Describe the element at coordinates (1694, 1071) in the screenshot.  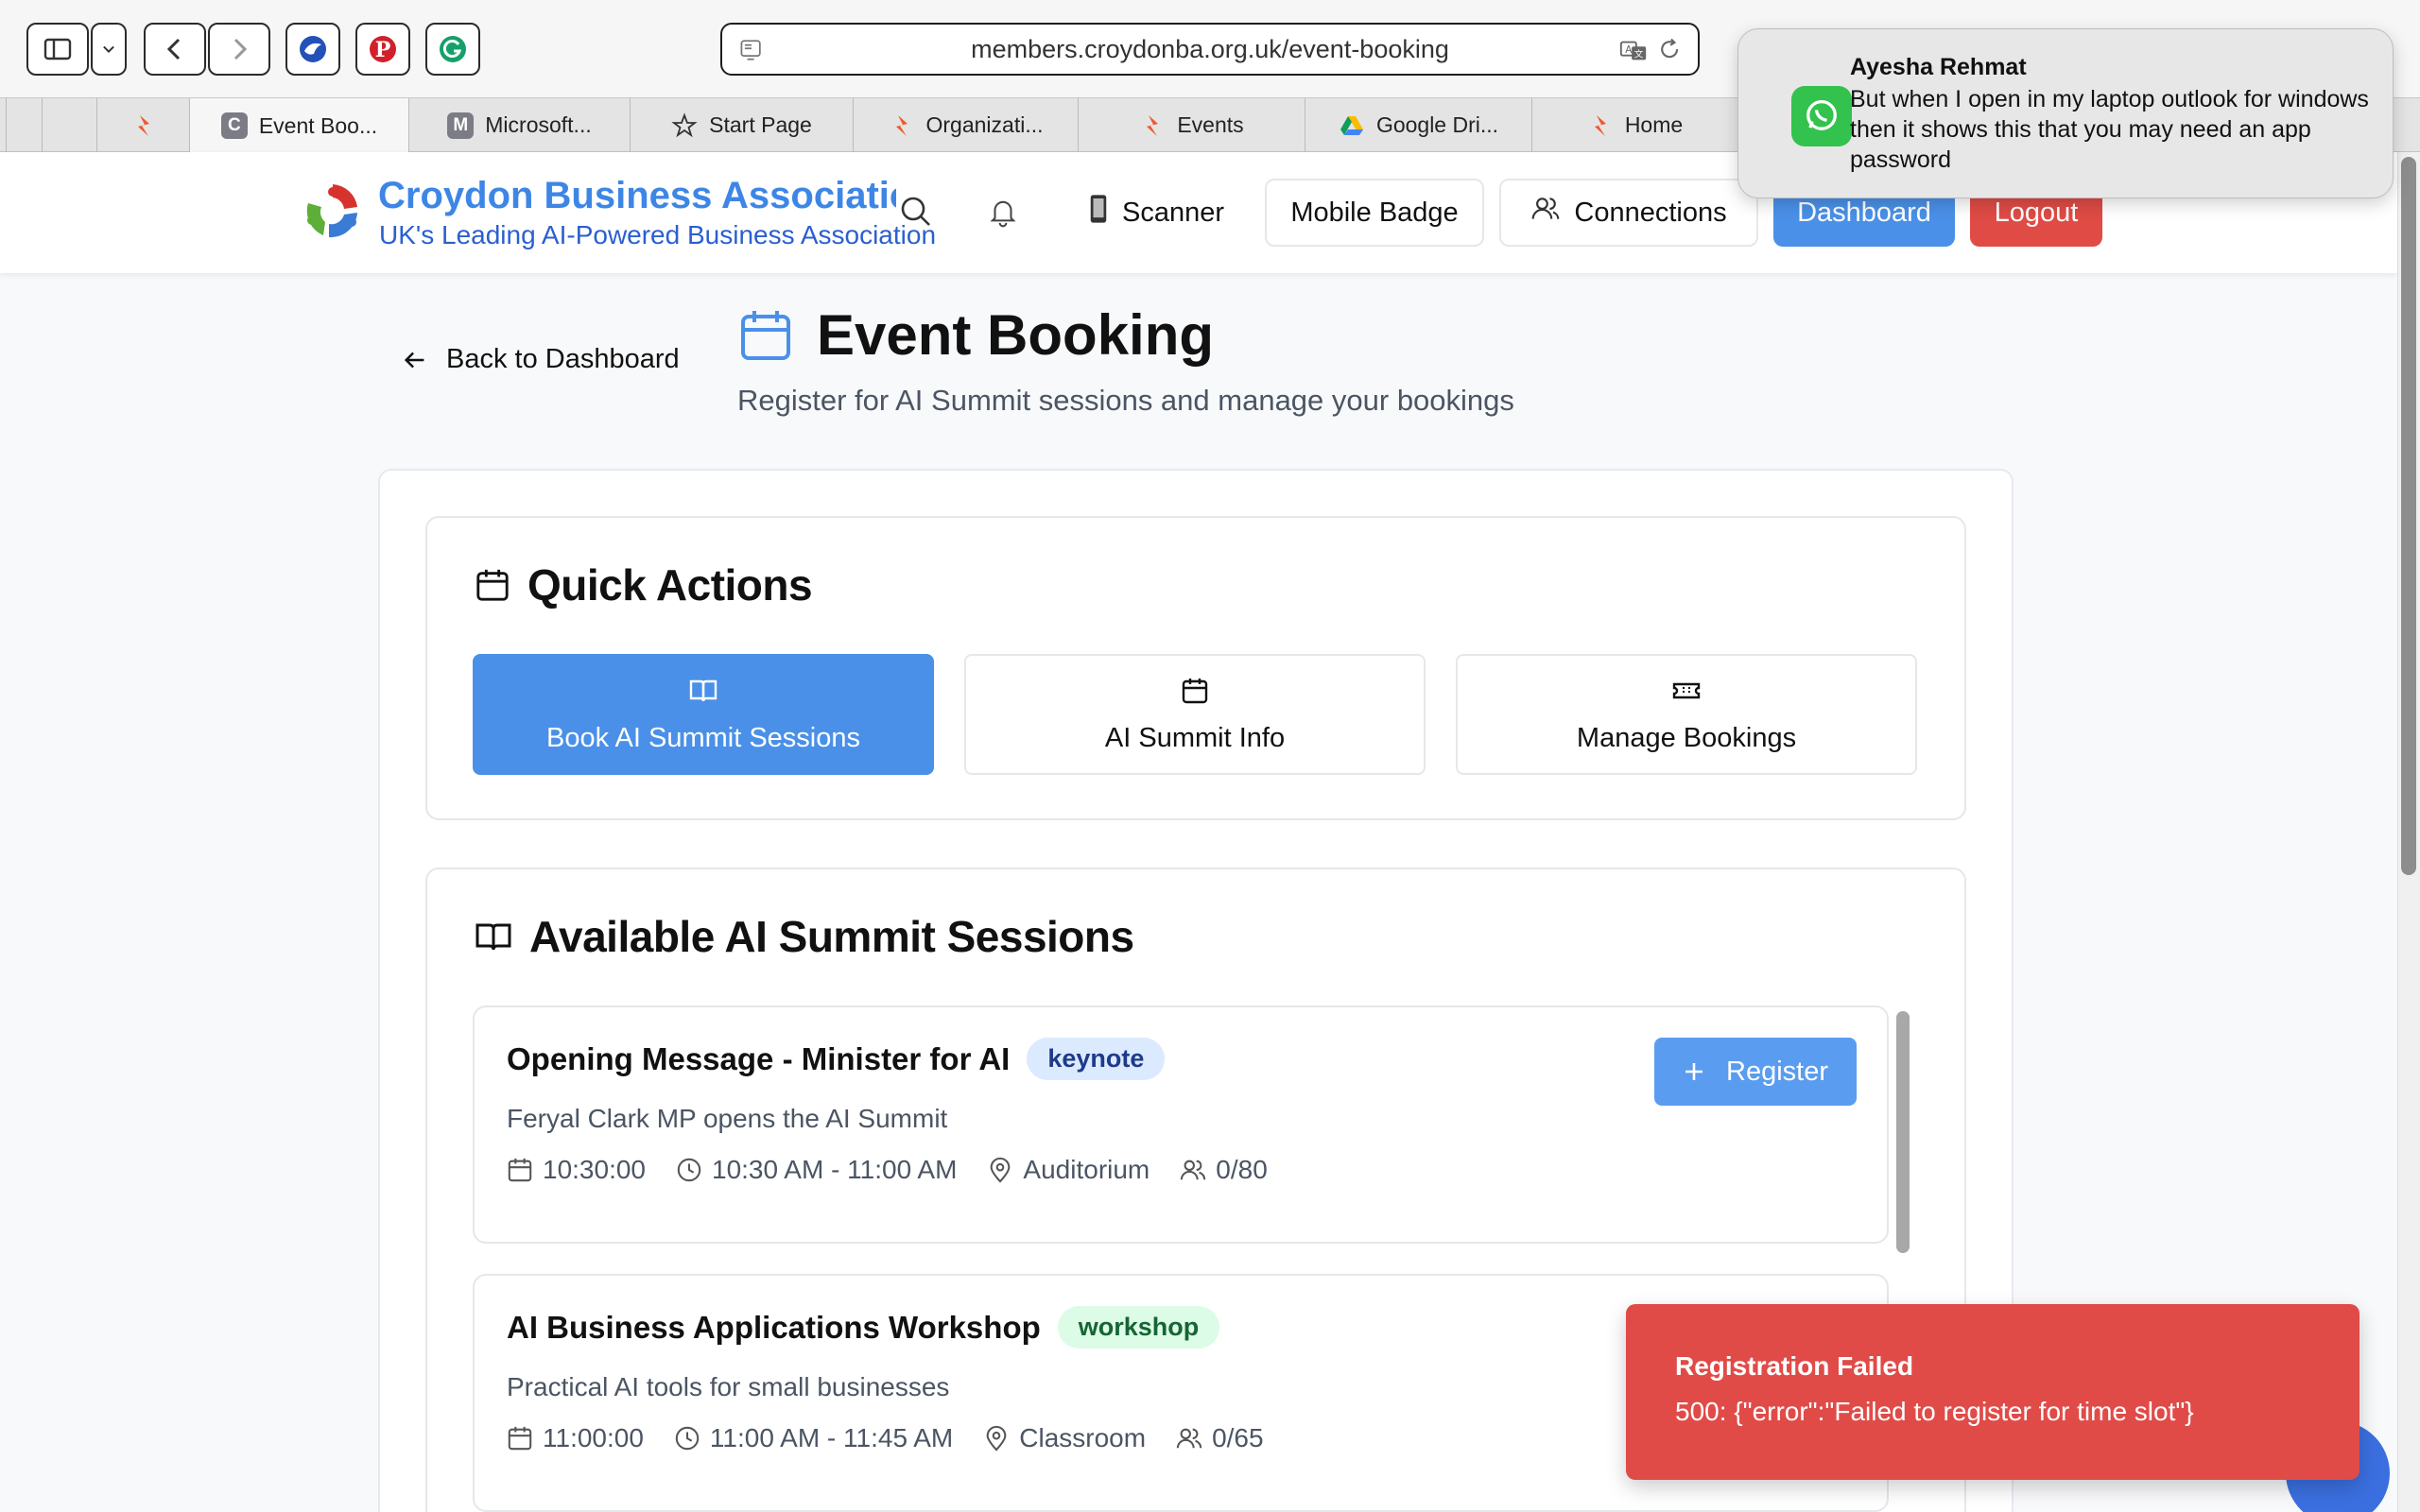
I see `plus-icon` at that location.